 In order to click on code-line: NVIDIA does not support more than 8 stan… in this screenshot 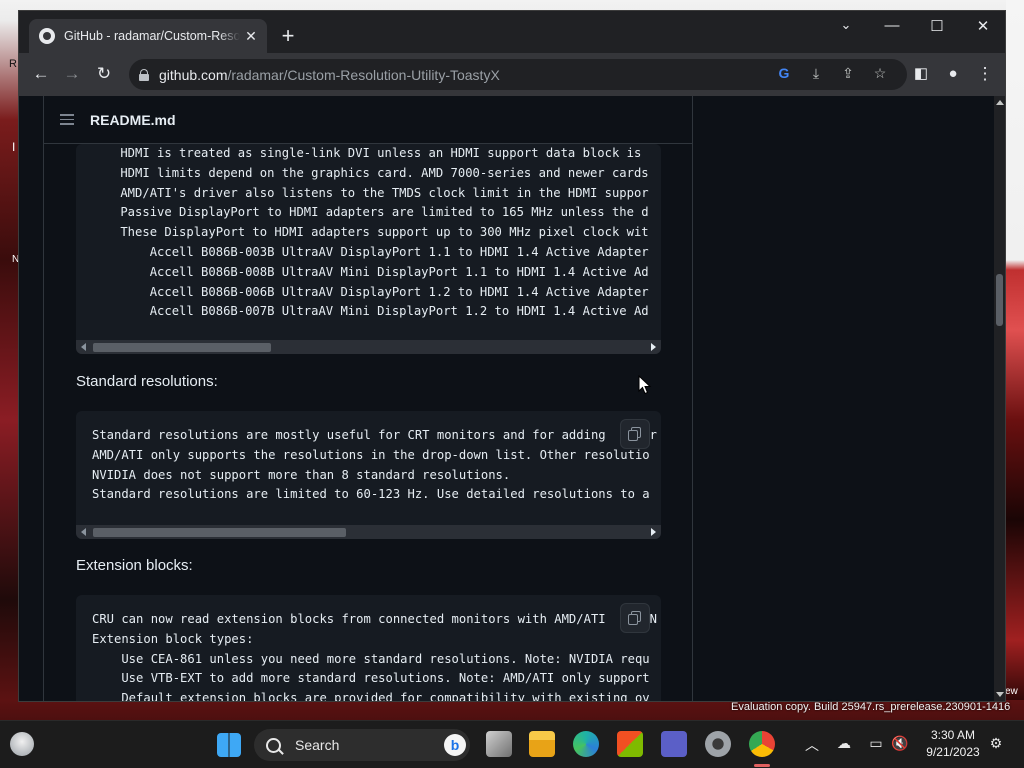, I will do `click(301, 474)`.